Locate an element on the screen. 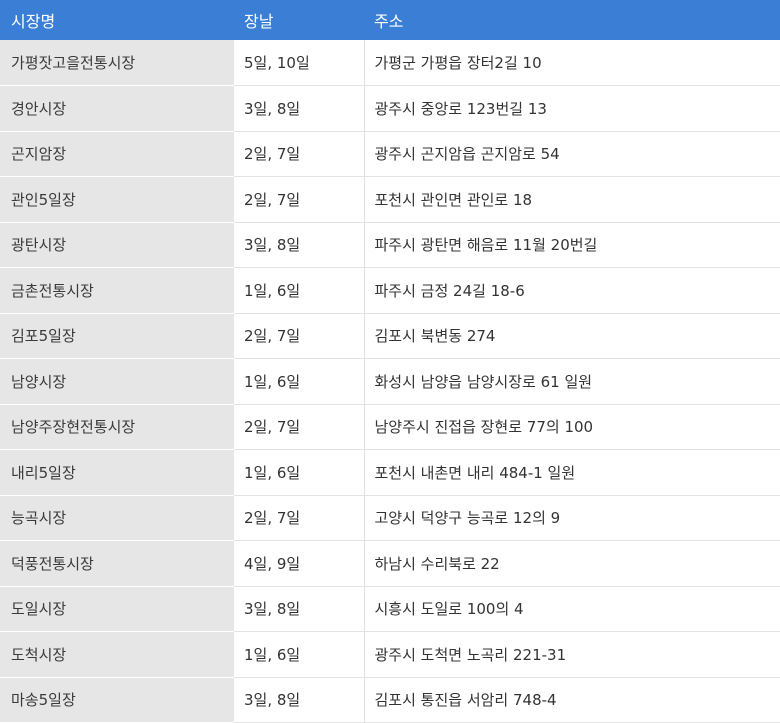  address-cell: 김포시 통진읍 서암리 748-4 is located at coordinates (572, 700).